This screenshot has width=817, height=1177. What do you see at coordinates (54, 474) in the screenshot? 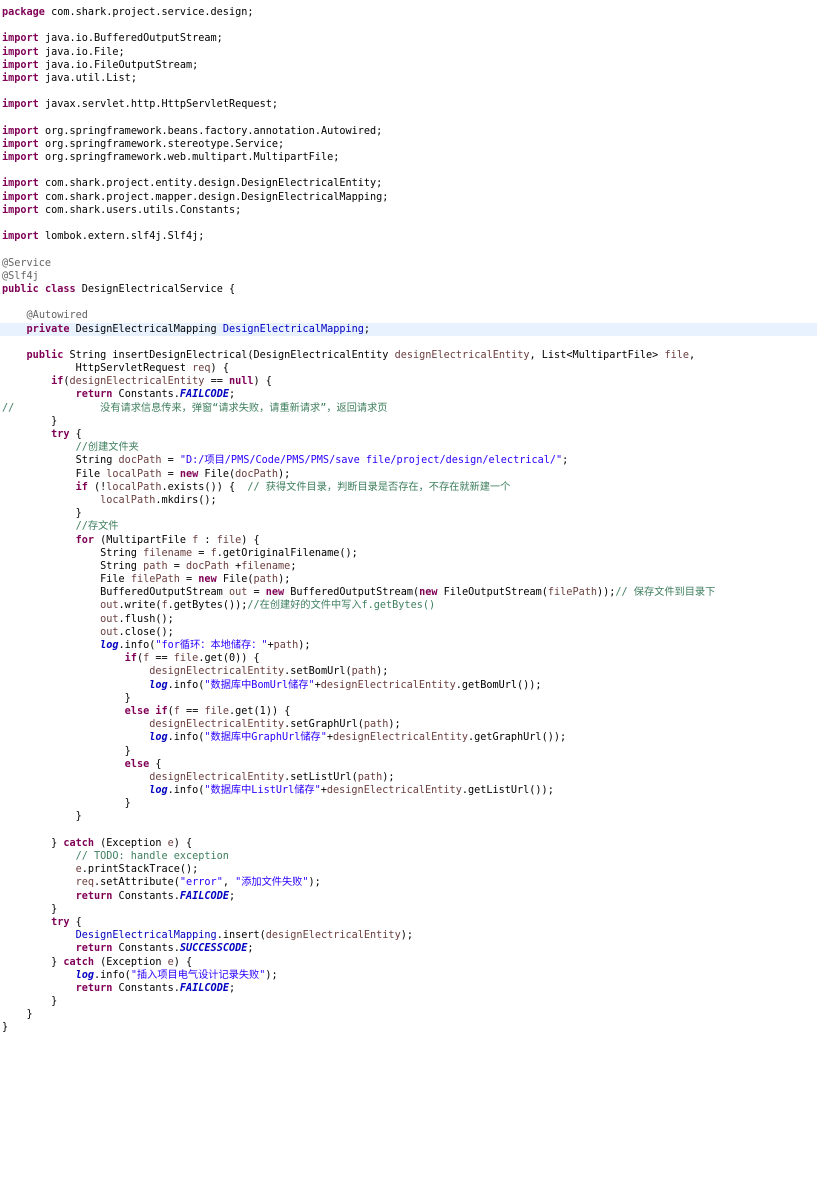
I see `code-text: File` at bounding box center [54, 474].